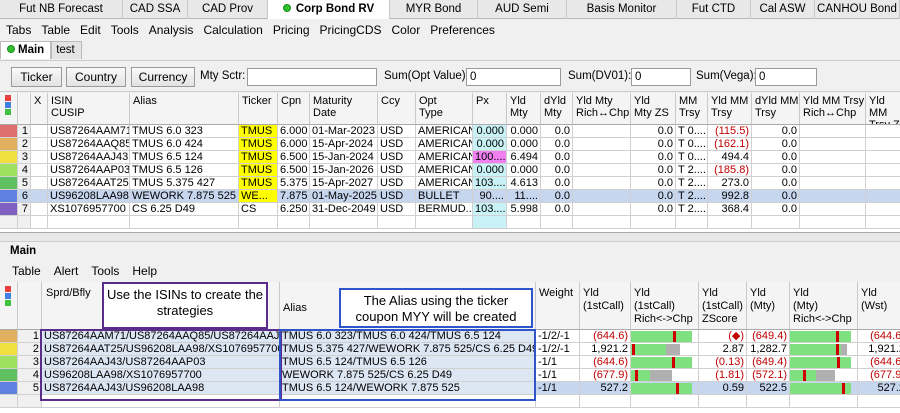 The width and height of the screenshot is (900, 413). I want to click on header-yld-1stcall-zscore: Yld (1stCall) ZScore, so click(723, 306).